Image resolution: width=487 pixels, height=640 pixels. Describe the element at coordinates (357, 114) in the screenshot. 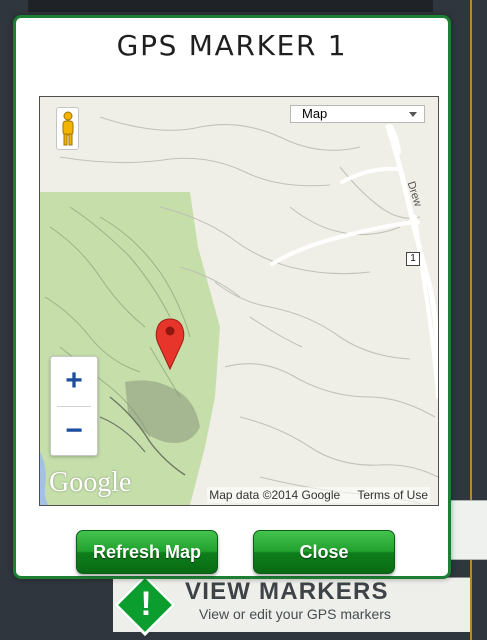

I see `map-type-select: Map` at that location.